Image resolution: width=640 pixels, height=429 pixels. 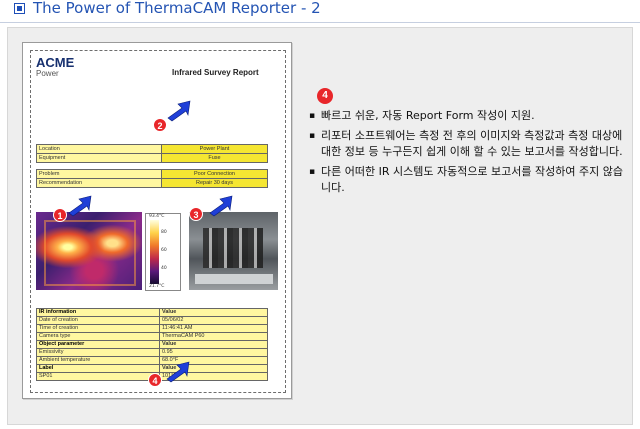 I want to click on table-row: Label Value, so click(x=152, y=368).